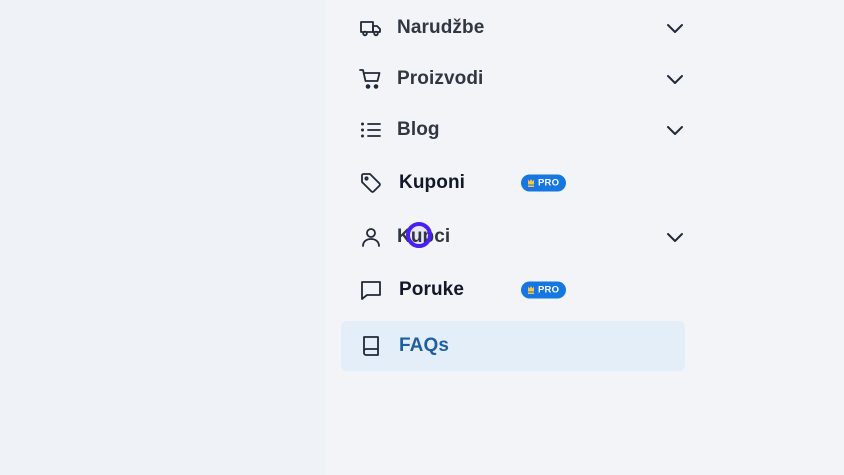 The height and width of the screenshot is (475, 844). What do you see at coordinates (432, 289) in the screenshot?
I see `sidebar-item-label: Poruke` at bounding box center [432, 289].